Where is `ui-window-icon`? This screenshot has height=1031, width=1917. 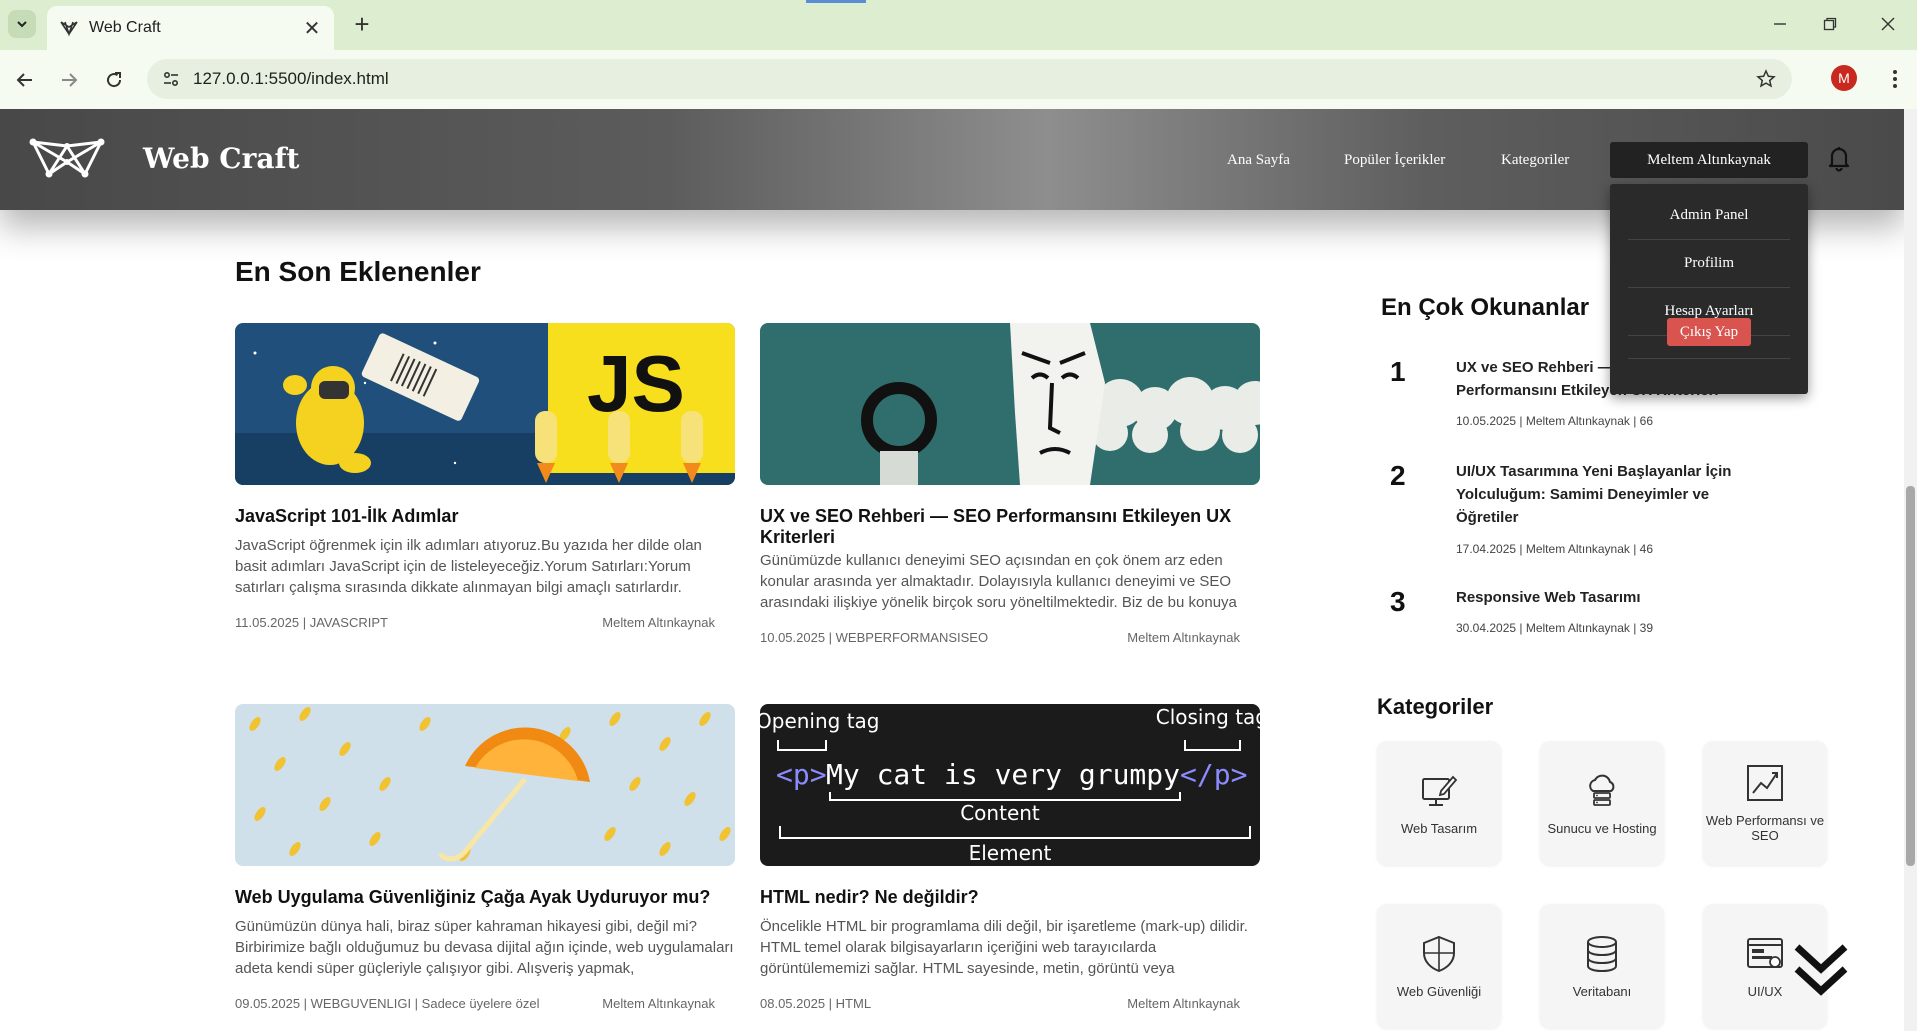
ui-window-icon is located at coordinates (1765, 952).